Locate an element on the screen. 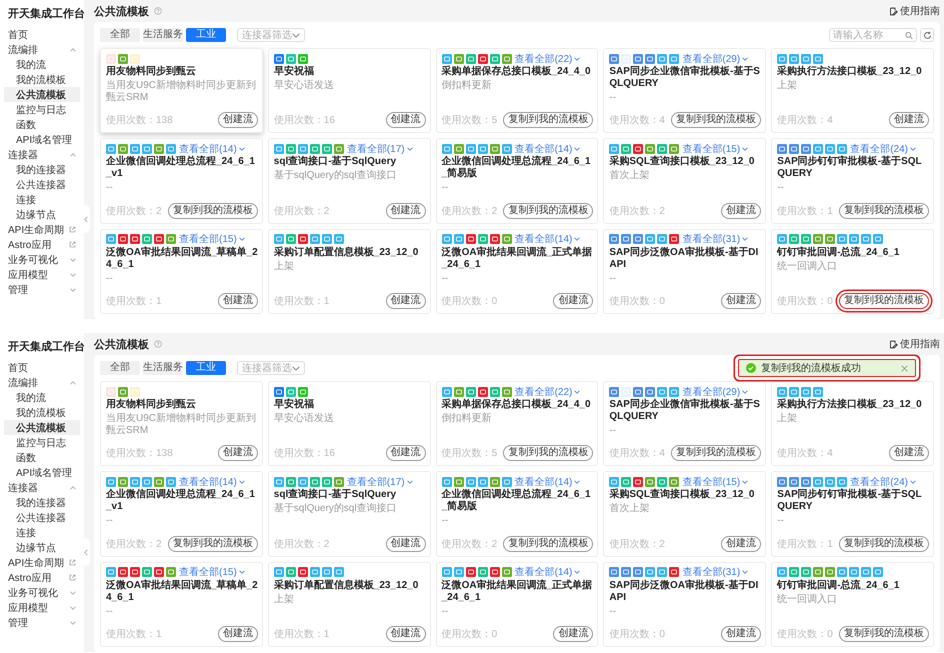 This screenshot has width=944, height=653. template-card: 查看全部(14) 泛微OA审批结果回调流_正式单据_24_6_1 -- 使用次数：0 创建流 is located at coordinates (517, 271).